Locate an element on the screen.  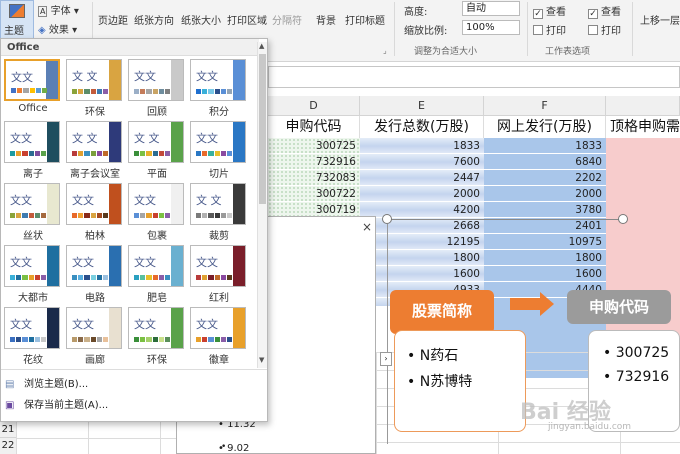
scroll-up-icon: ▲ is located at coordinates (261, 46).